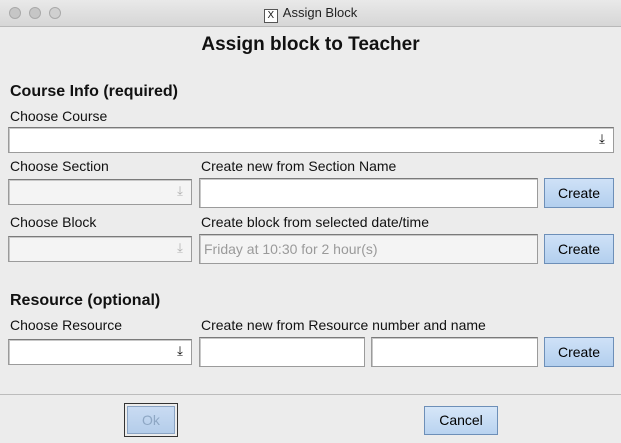  Describe the element at coordinates (151, 420) in the screenshot. I see `ok-button: Ok` at that location.